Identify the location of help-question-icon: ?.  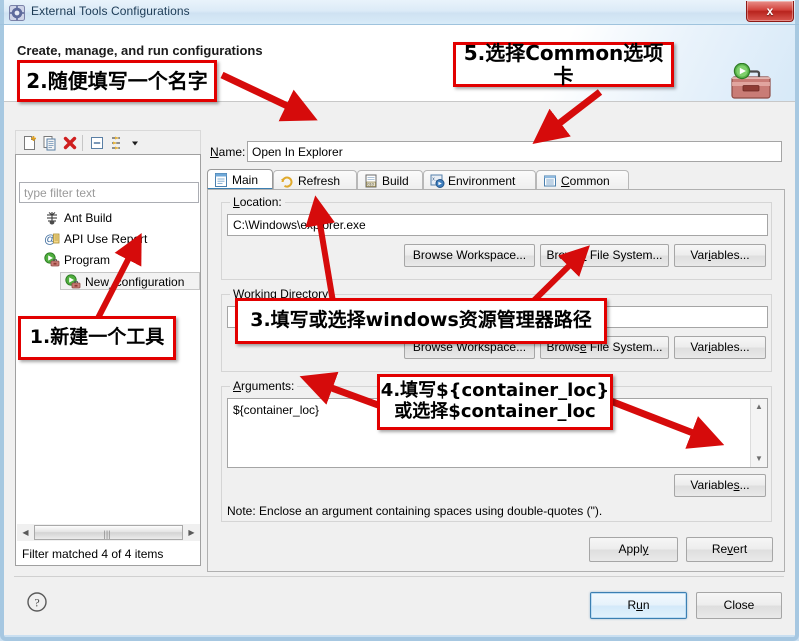
(37, 602).